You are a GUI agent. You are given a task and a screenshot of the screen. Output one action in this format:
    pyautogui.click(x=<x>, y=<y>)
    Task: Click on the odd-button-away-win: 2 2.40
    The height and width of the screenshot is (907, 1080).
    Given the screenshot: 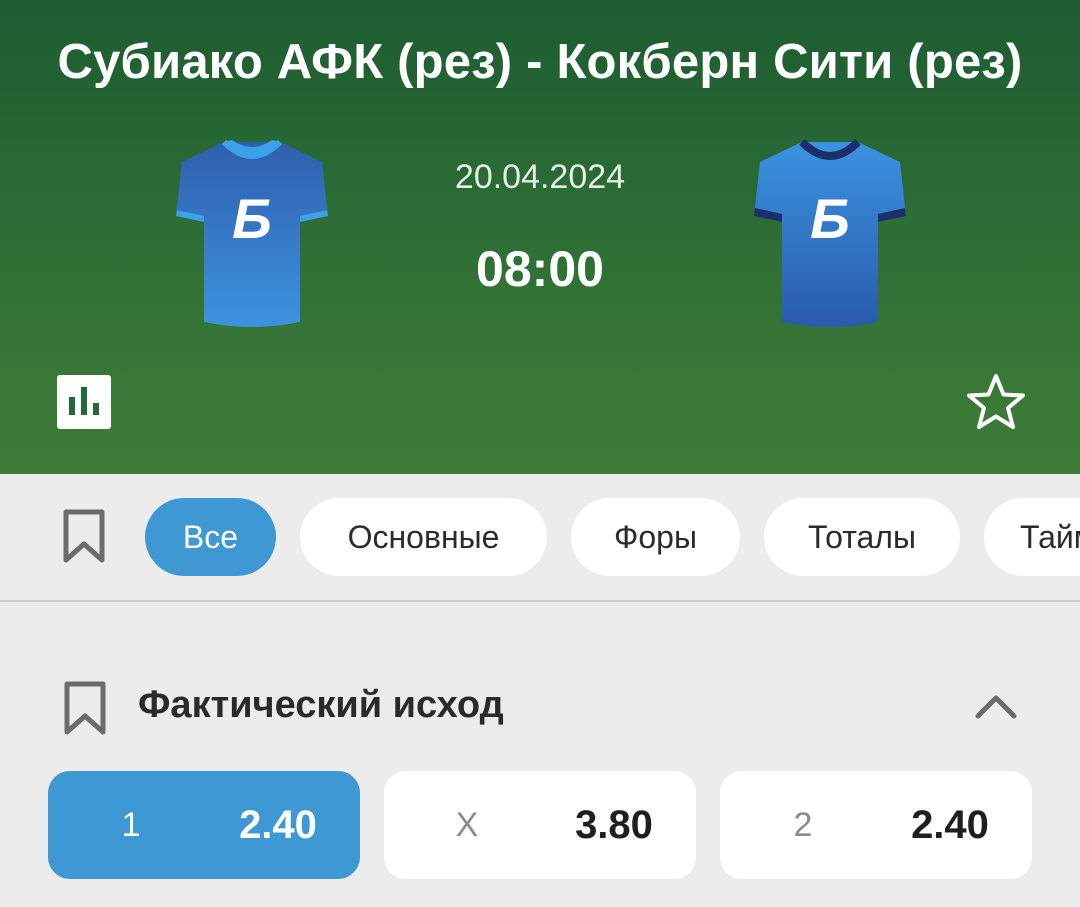 What is the action you would take?
    pyautogui.click(x=876, y=825)
    